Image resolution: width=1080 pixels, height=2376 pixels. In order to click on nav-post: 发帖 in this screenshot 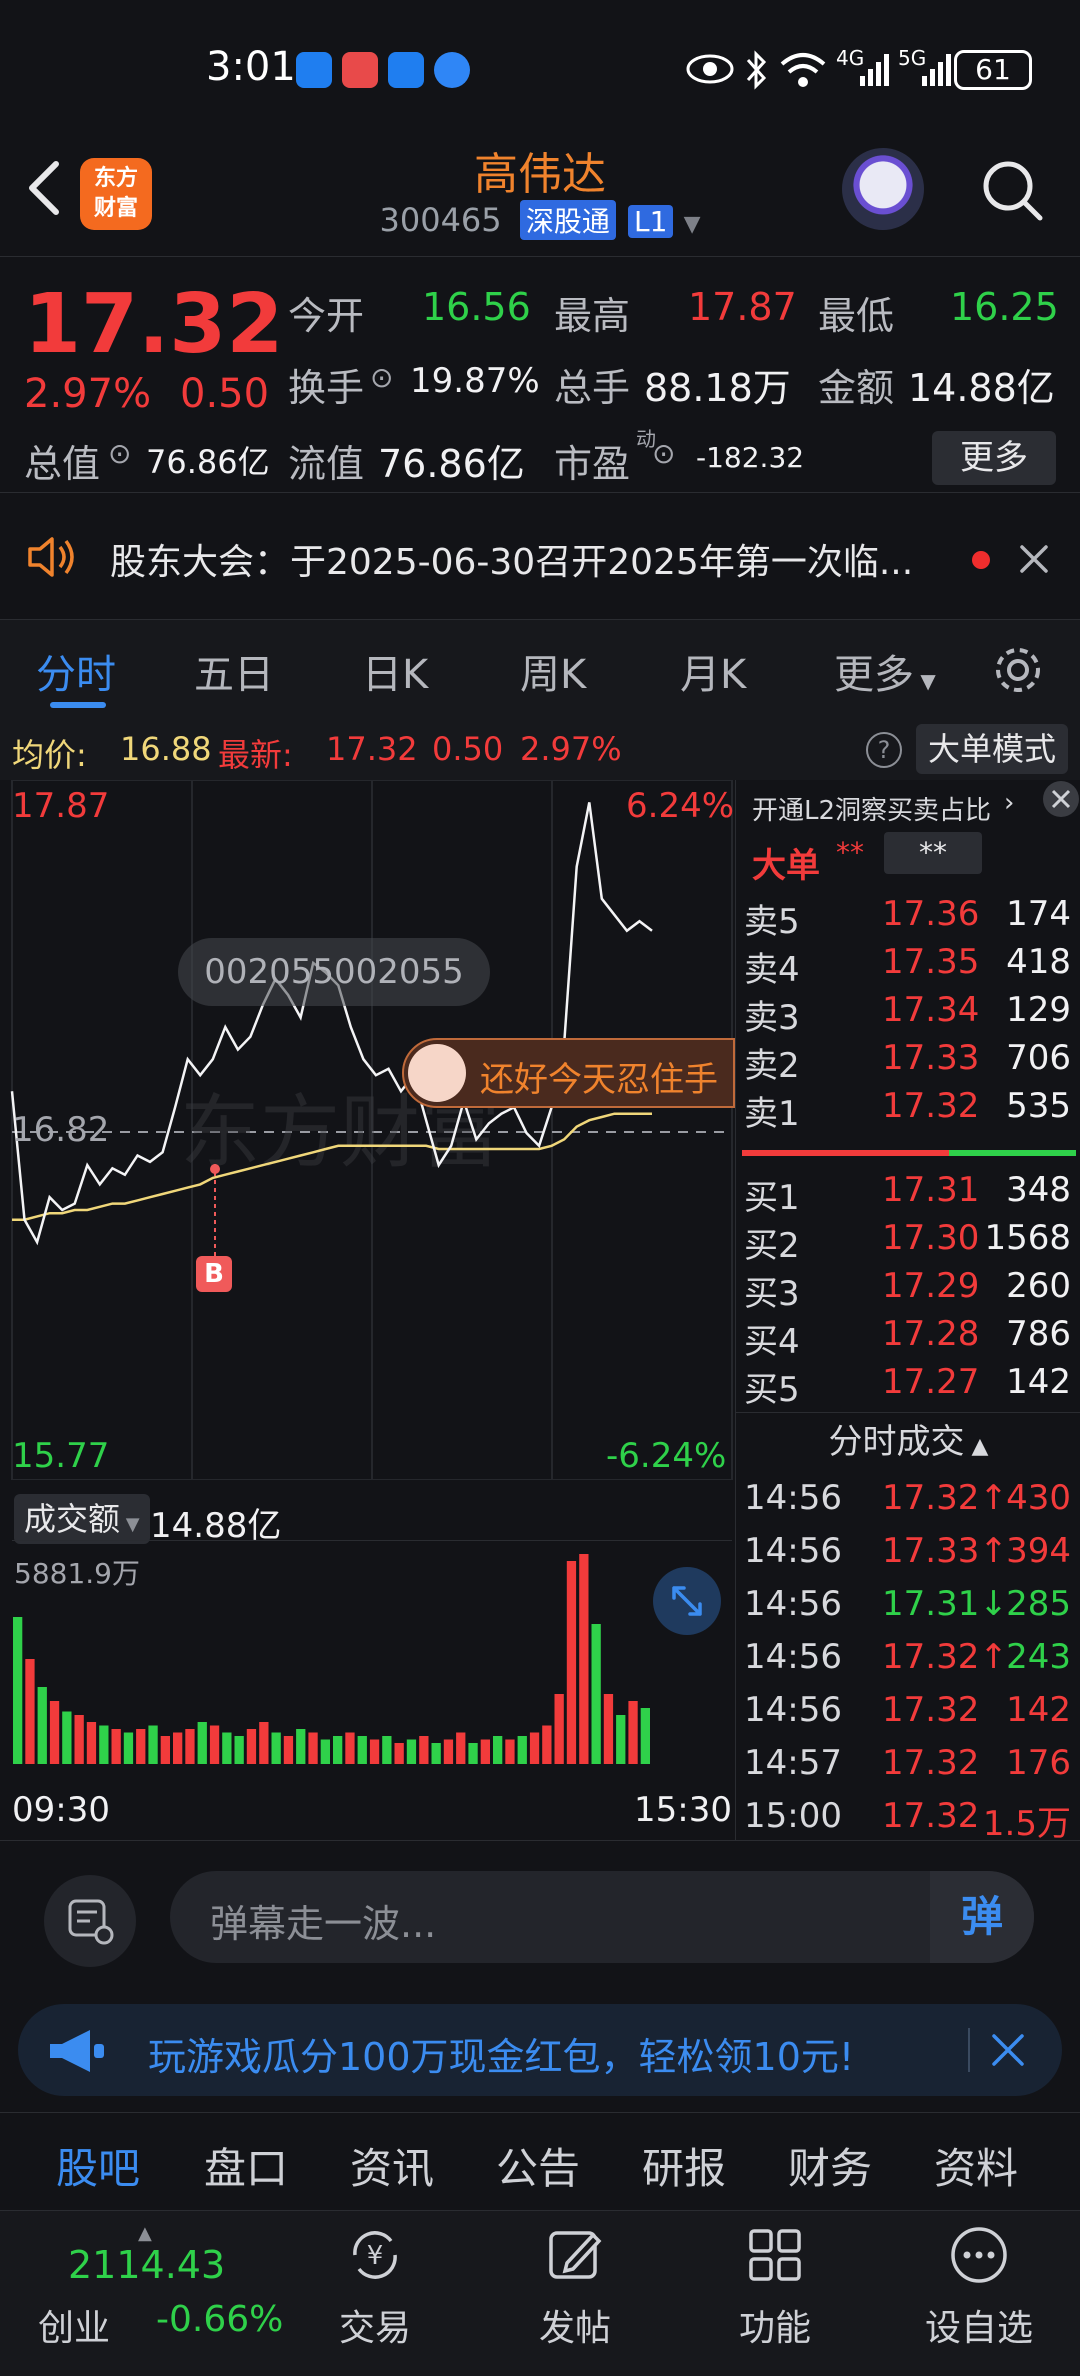, I will do `click(575, 2287)`.